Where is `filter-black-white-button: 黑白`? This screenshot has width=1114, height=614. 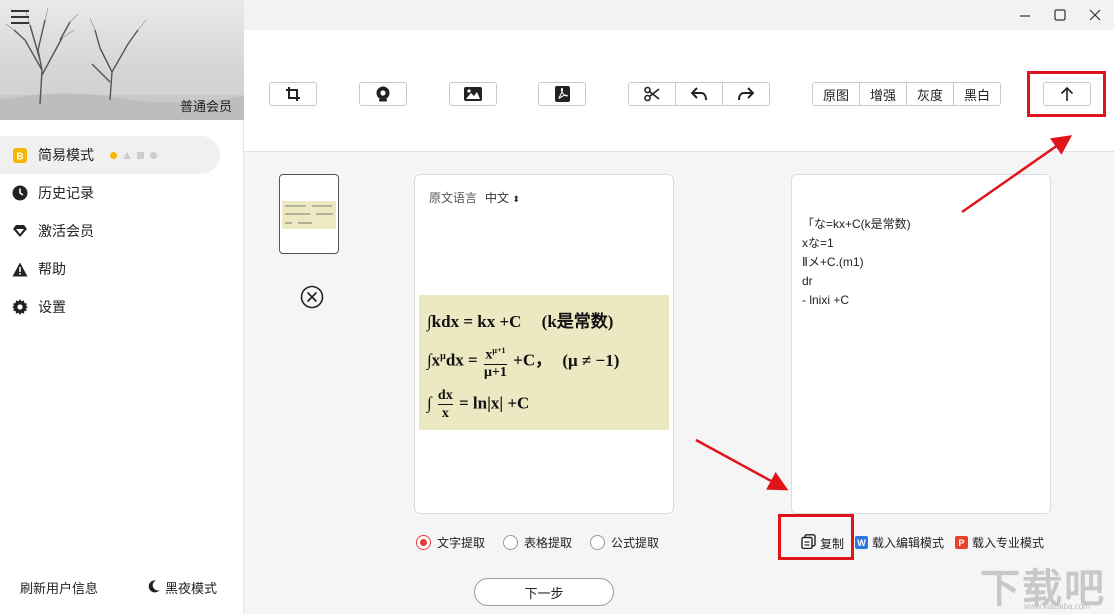 filter-black-white-button: 黑白 is located at coordinates (977, 94).